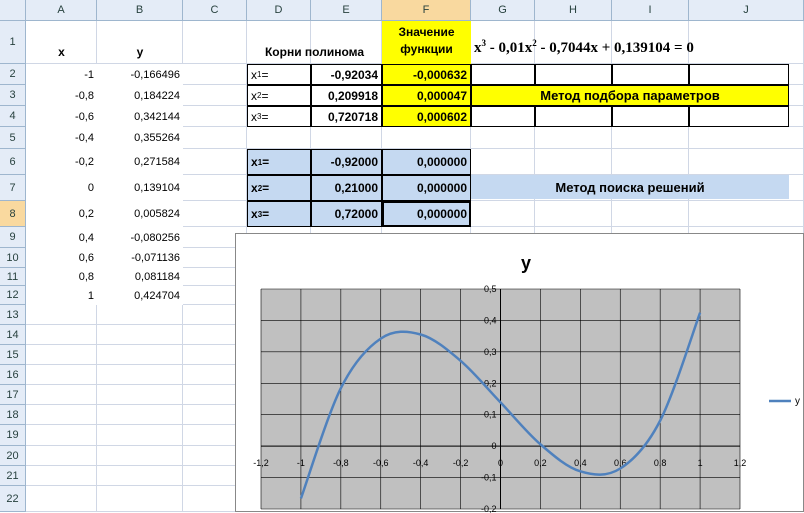 This screenshot has width=804, height=513. I want to click on row-header-20: 20, so click(13, 456).